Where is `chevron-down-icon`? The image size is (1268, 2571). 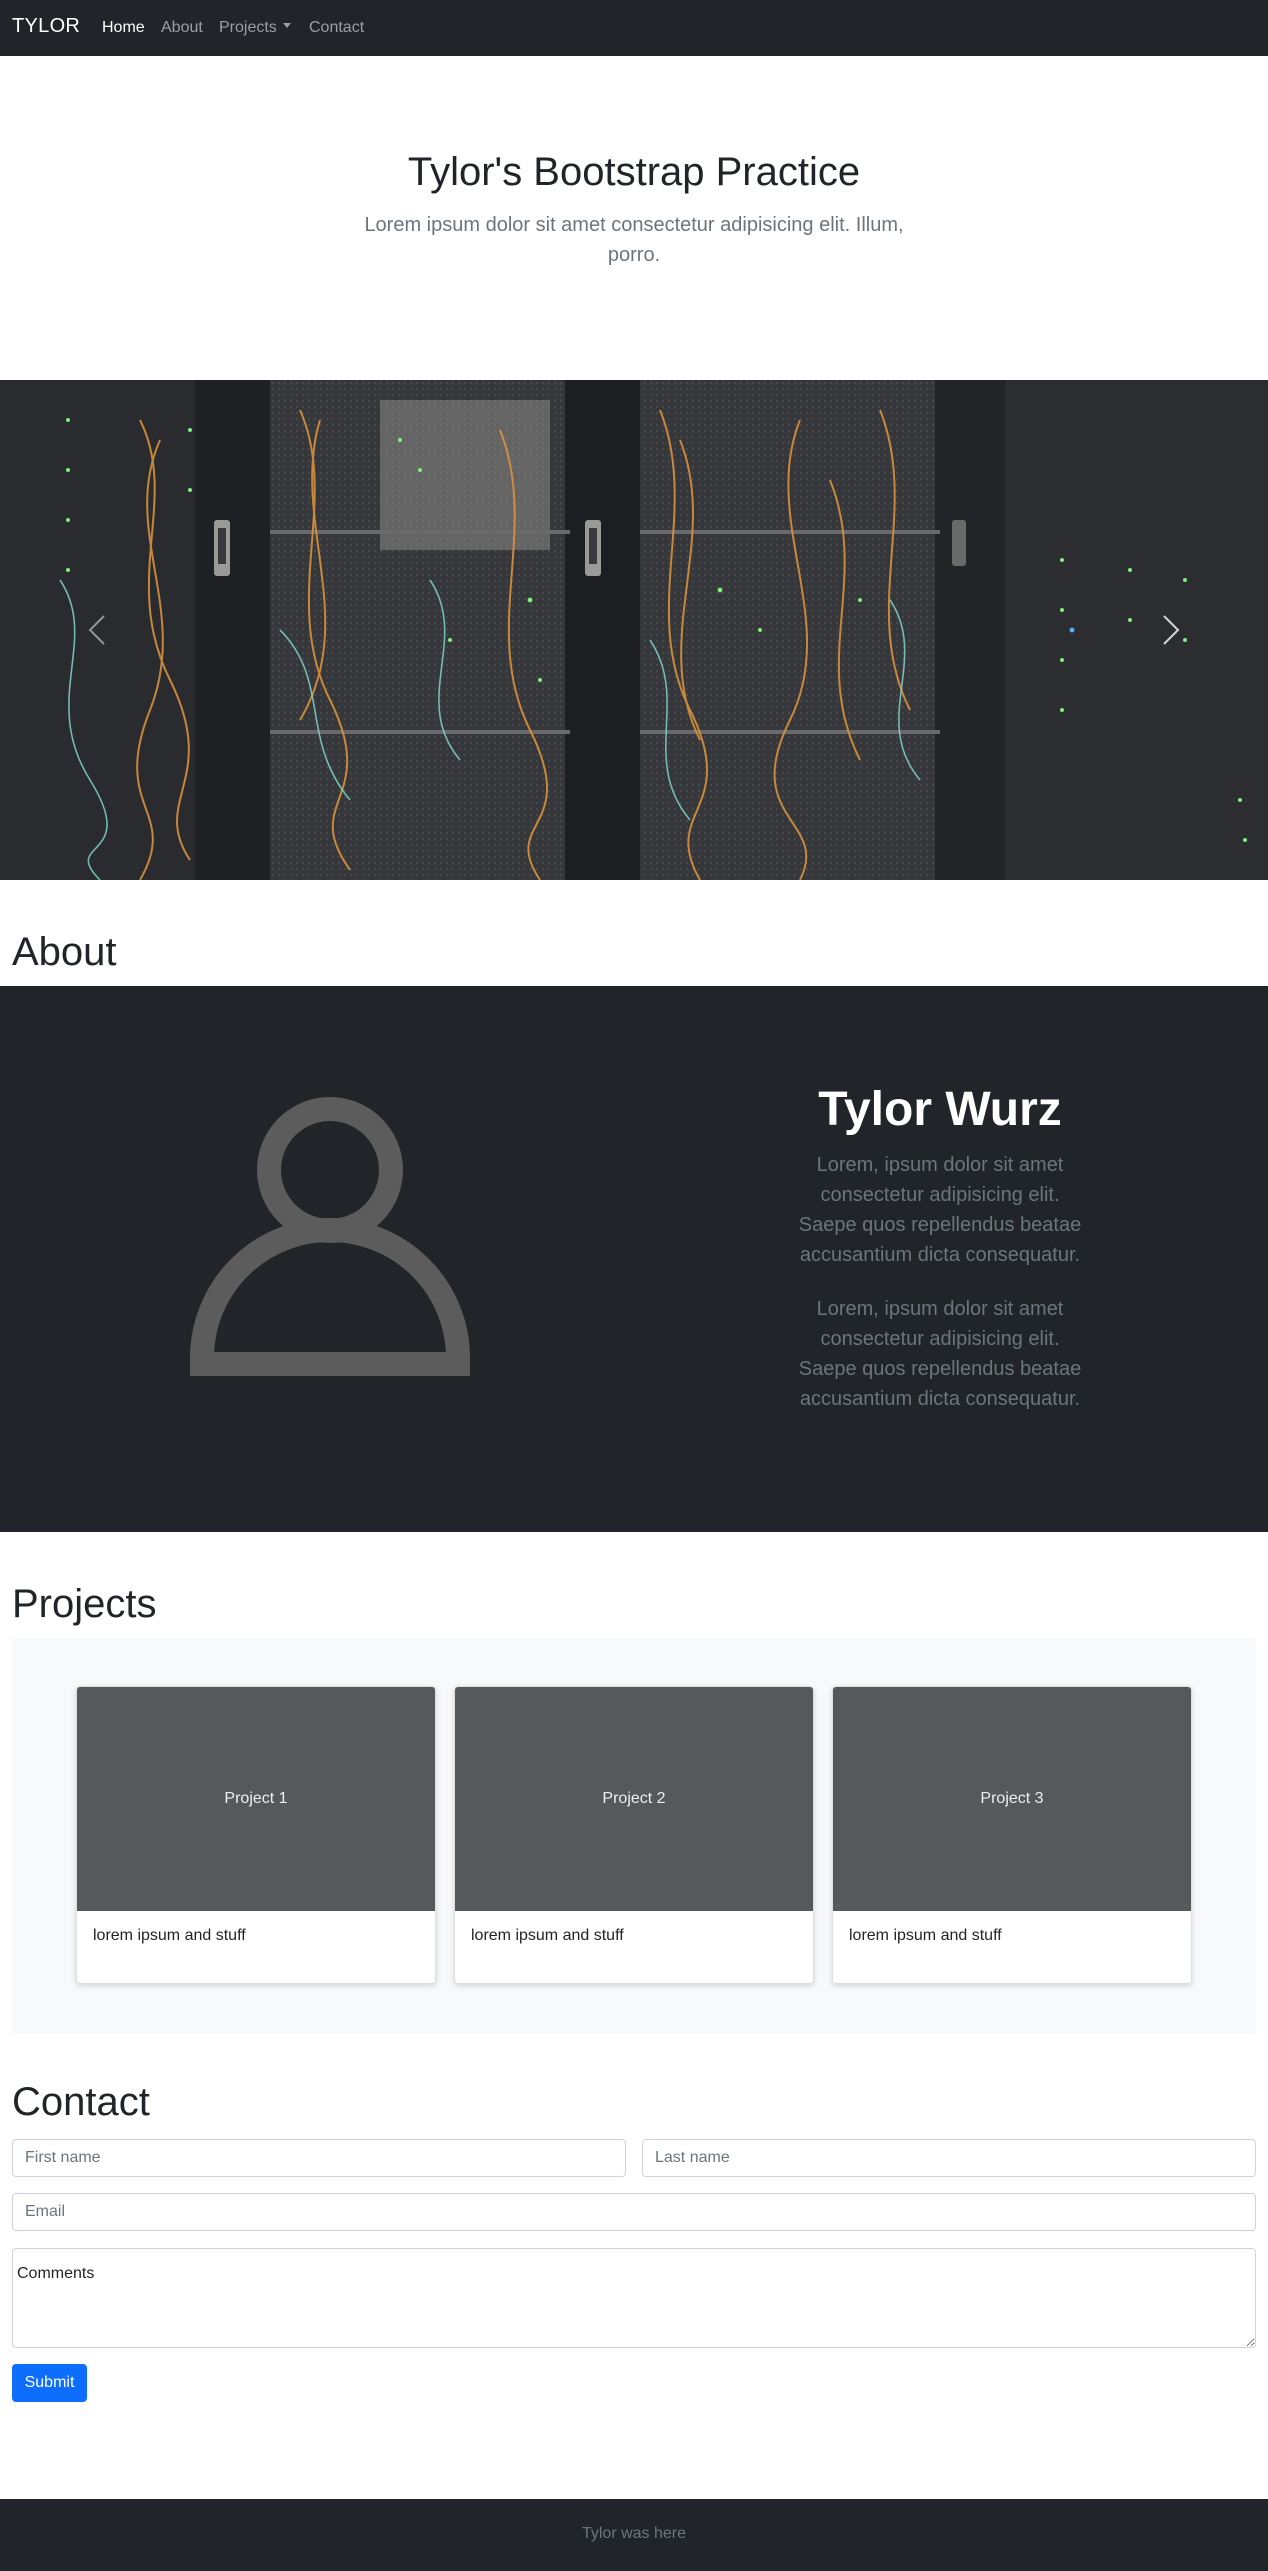
chevron-down-icon is located at coordinates (286, 26).